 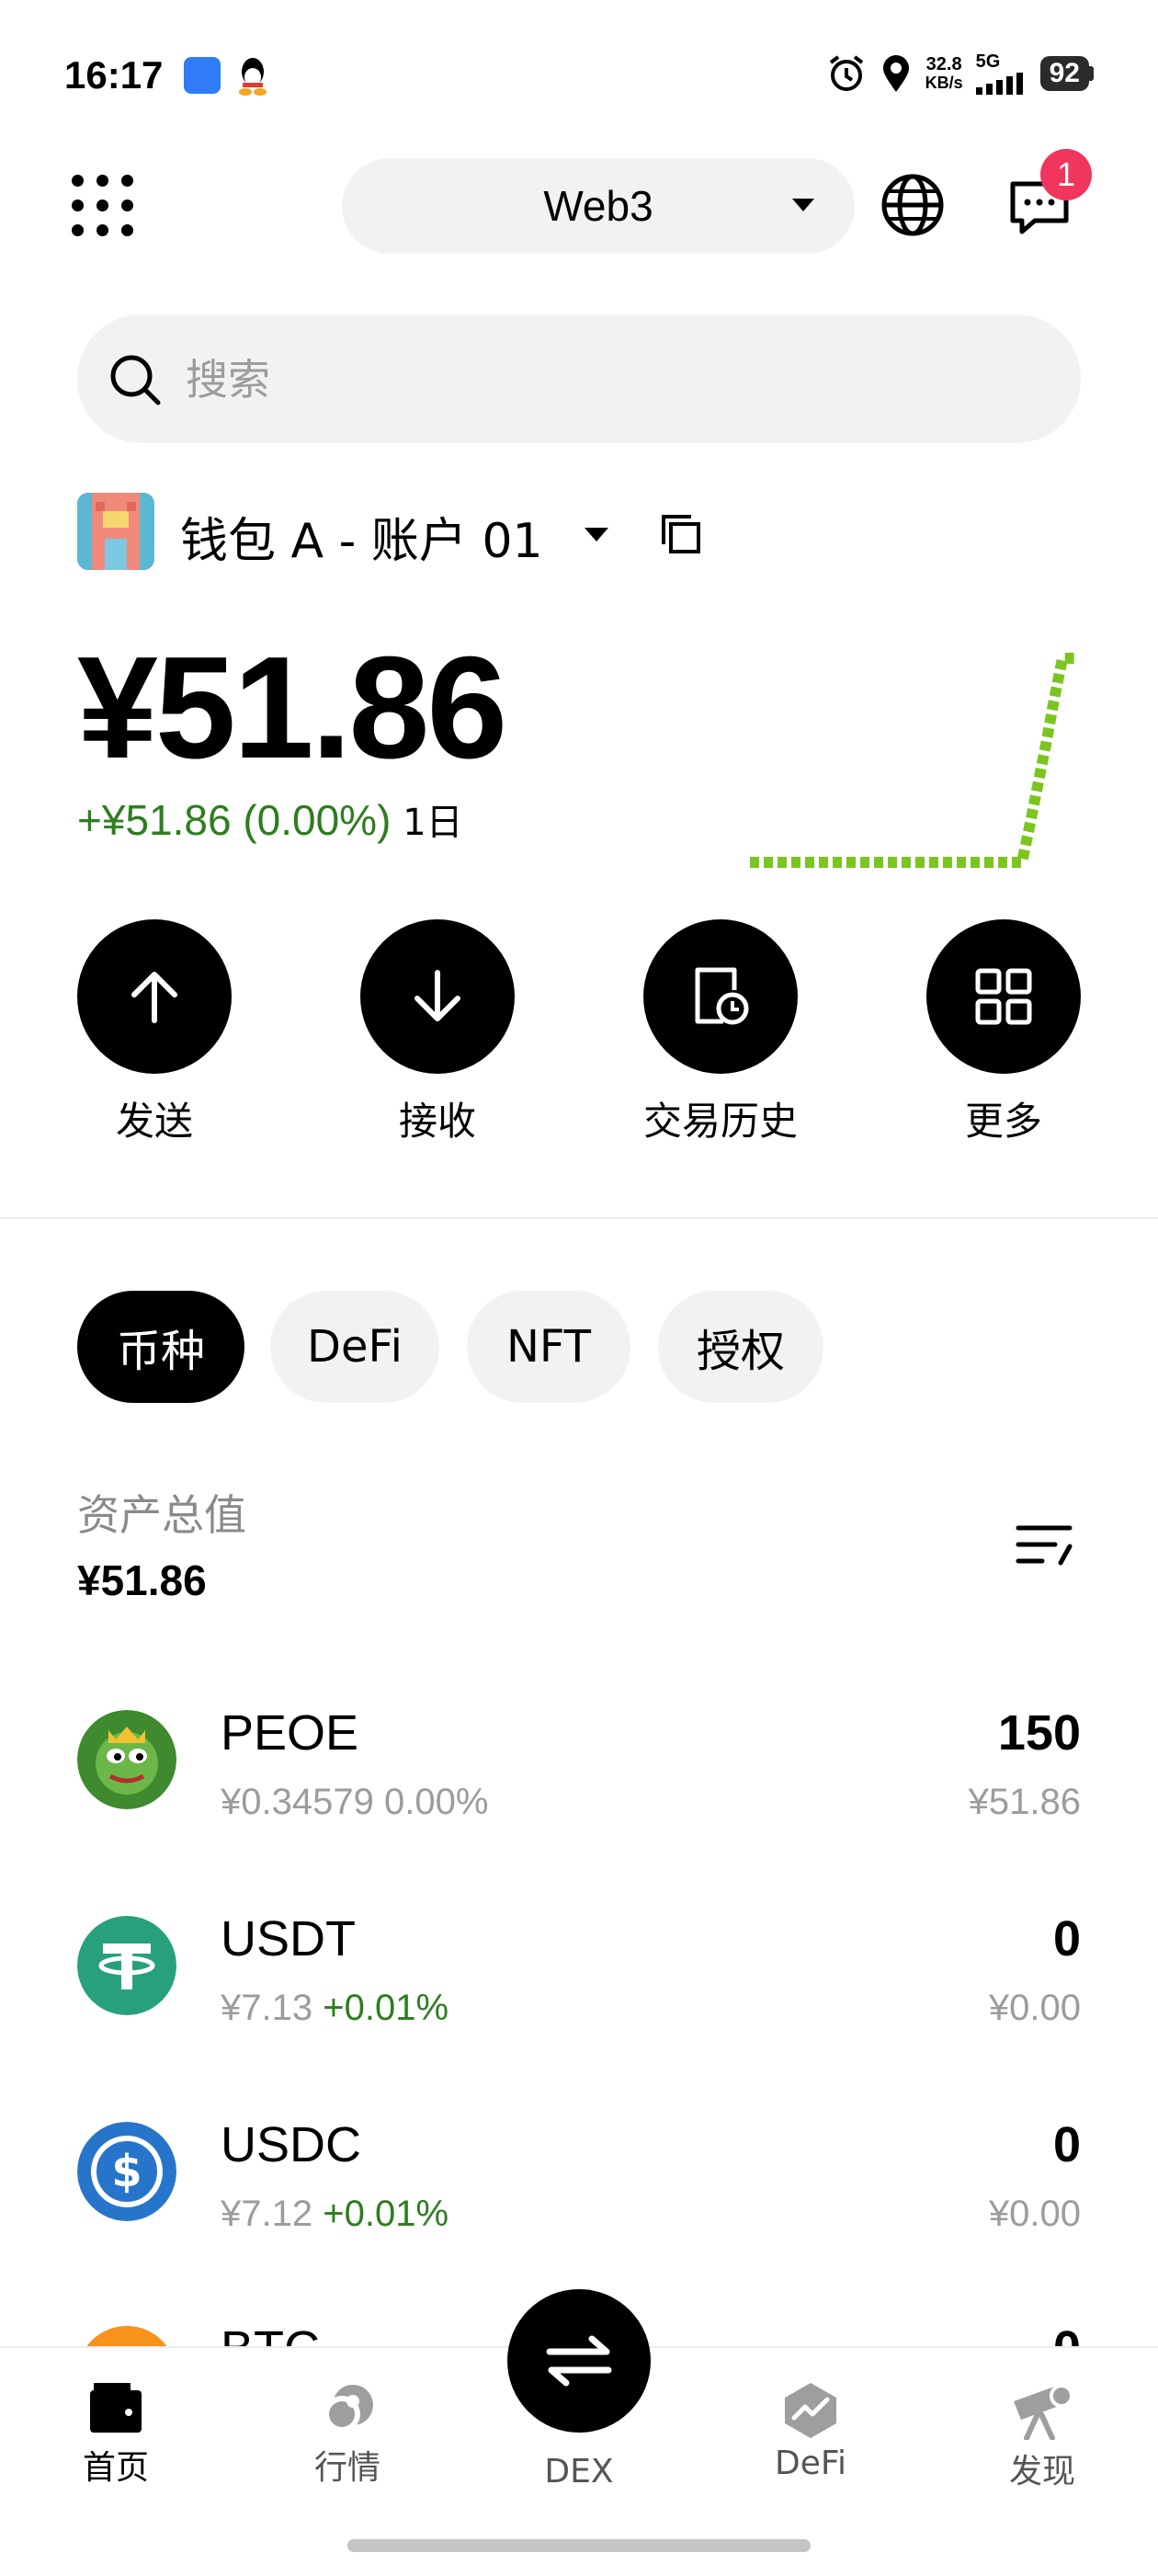 What do you see at coordinates (846, 72) in the screenshot?
I see `alarm-icon` at bounding box center [846, 72].